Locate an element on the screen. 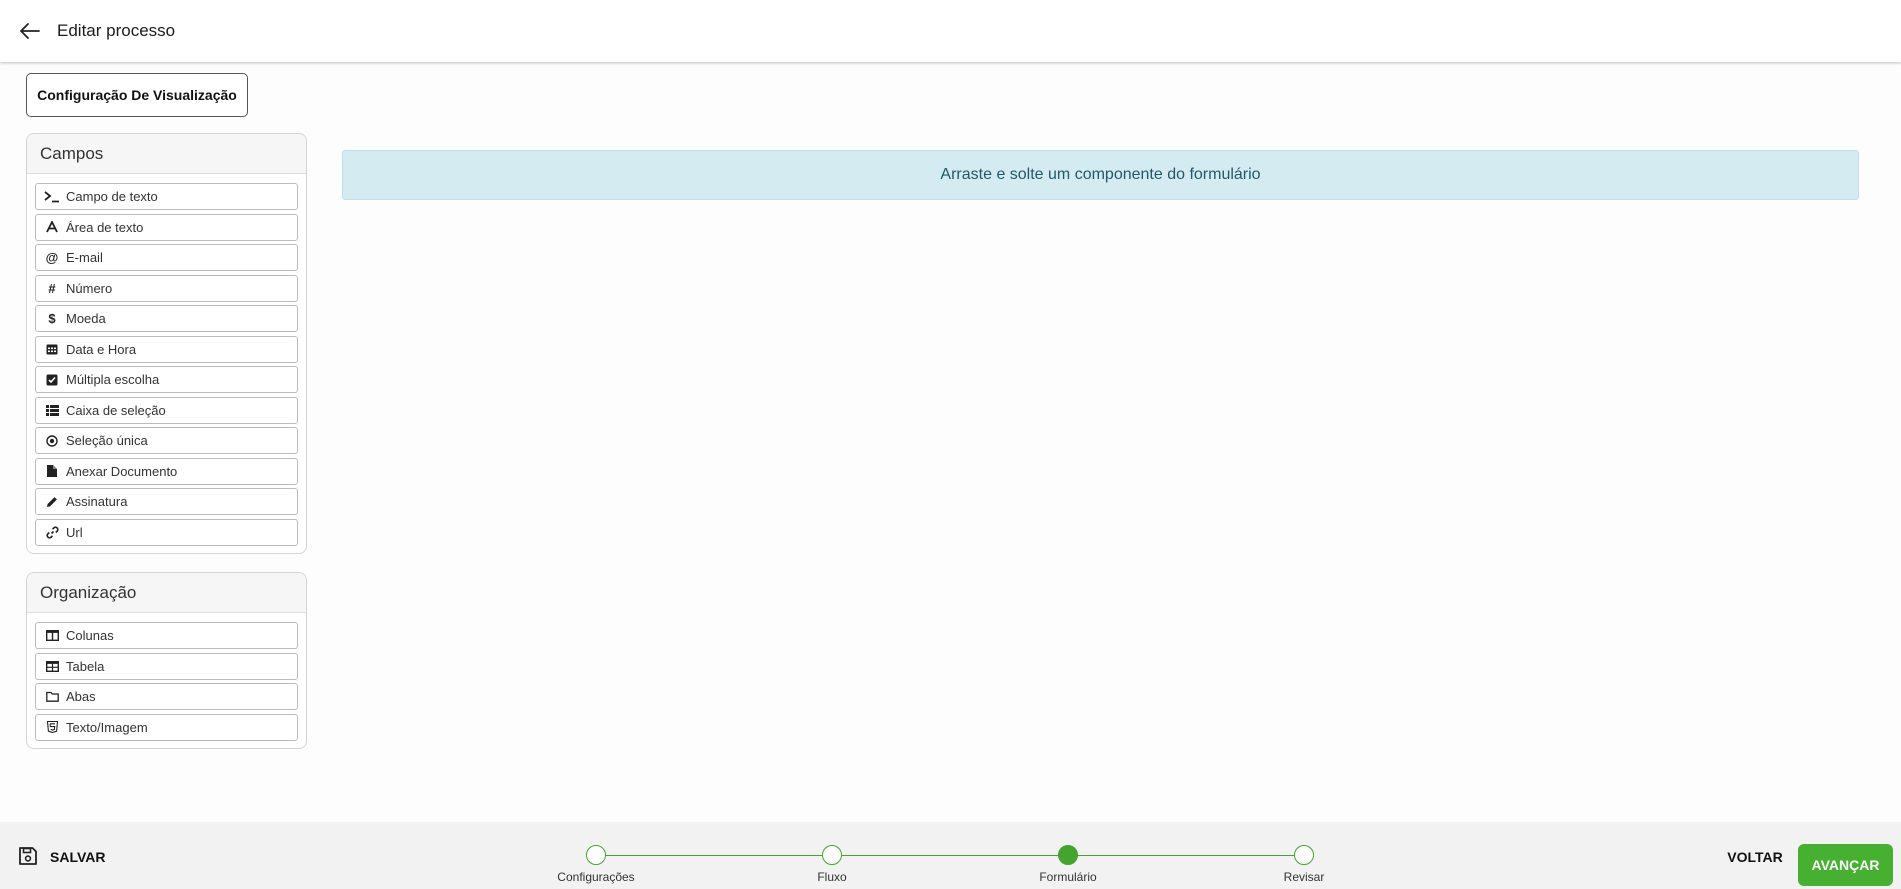  item-label: Tabela is located at coordinates (85, 666).